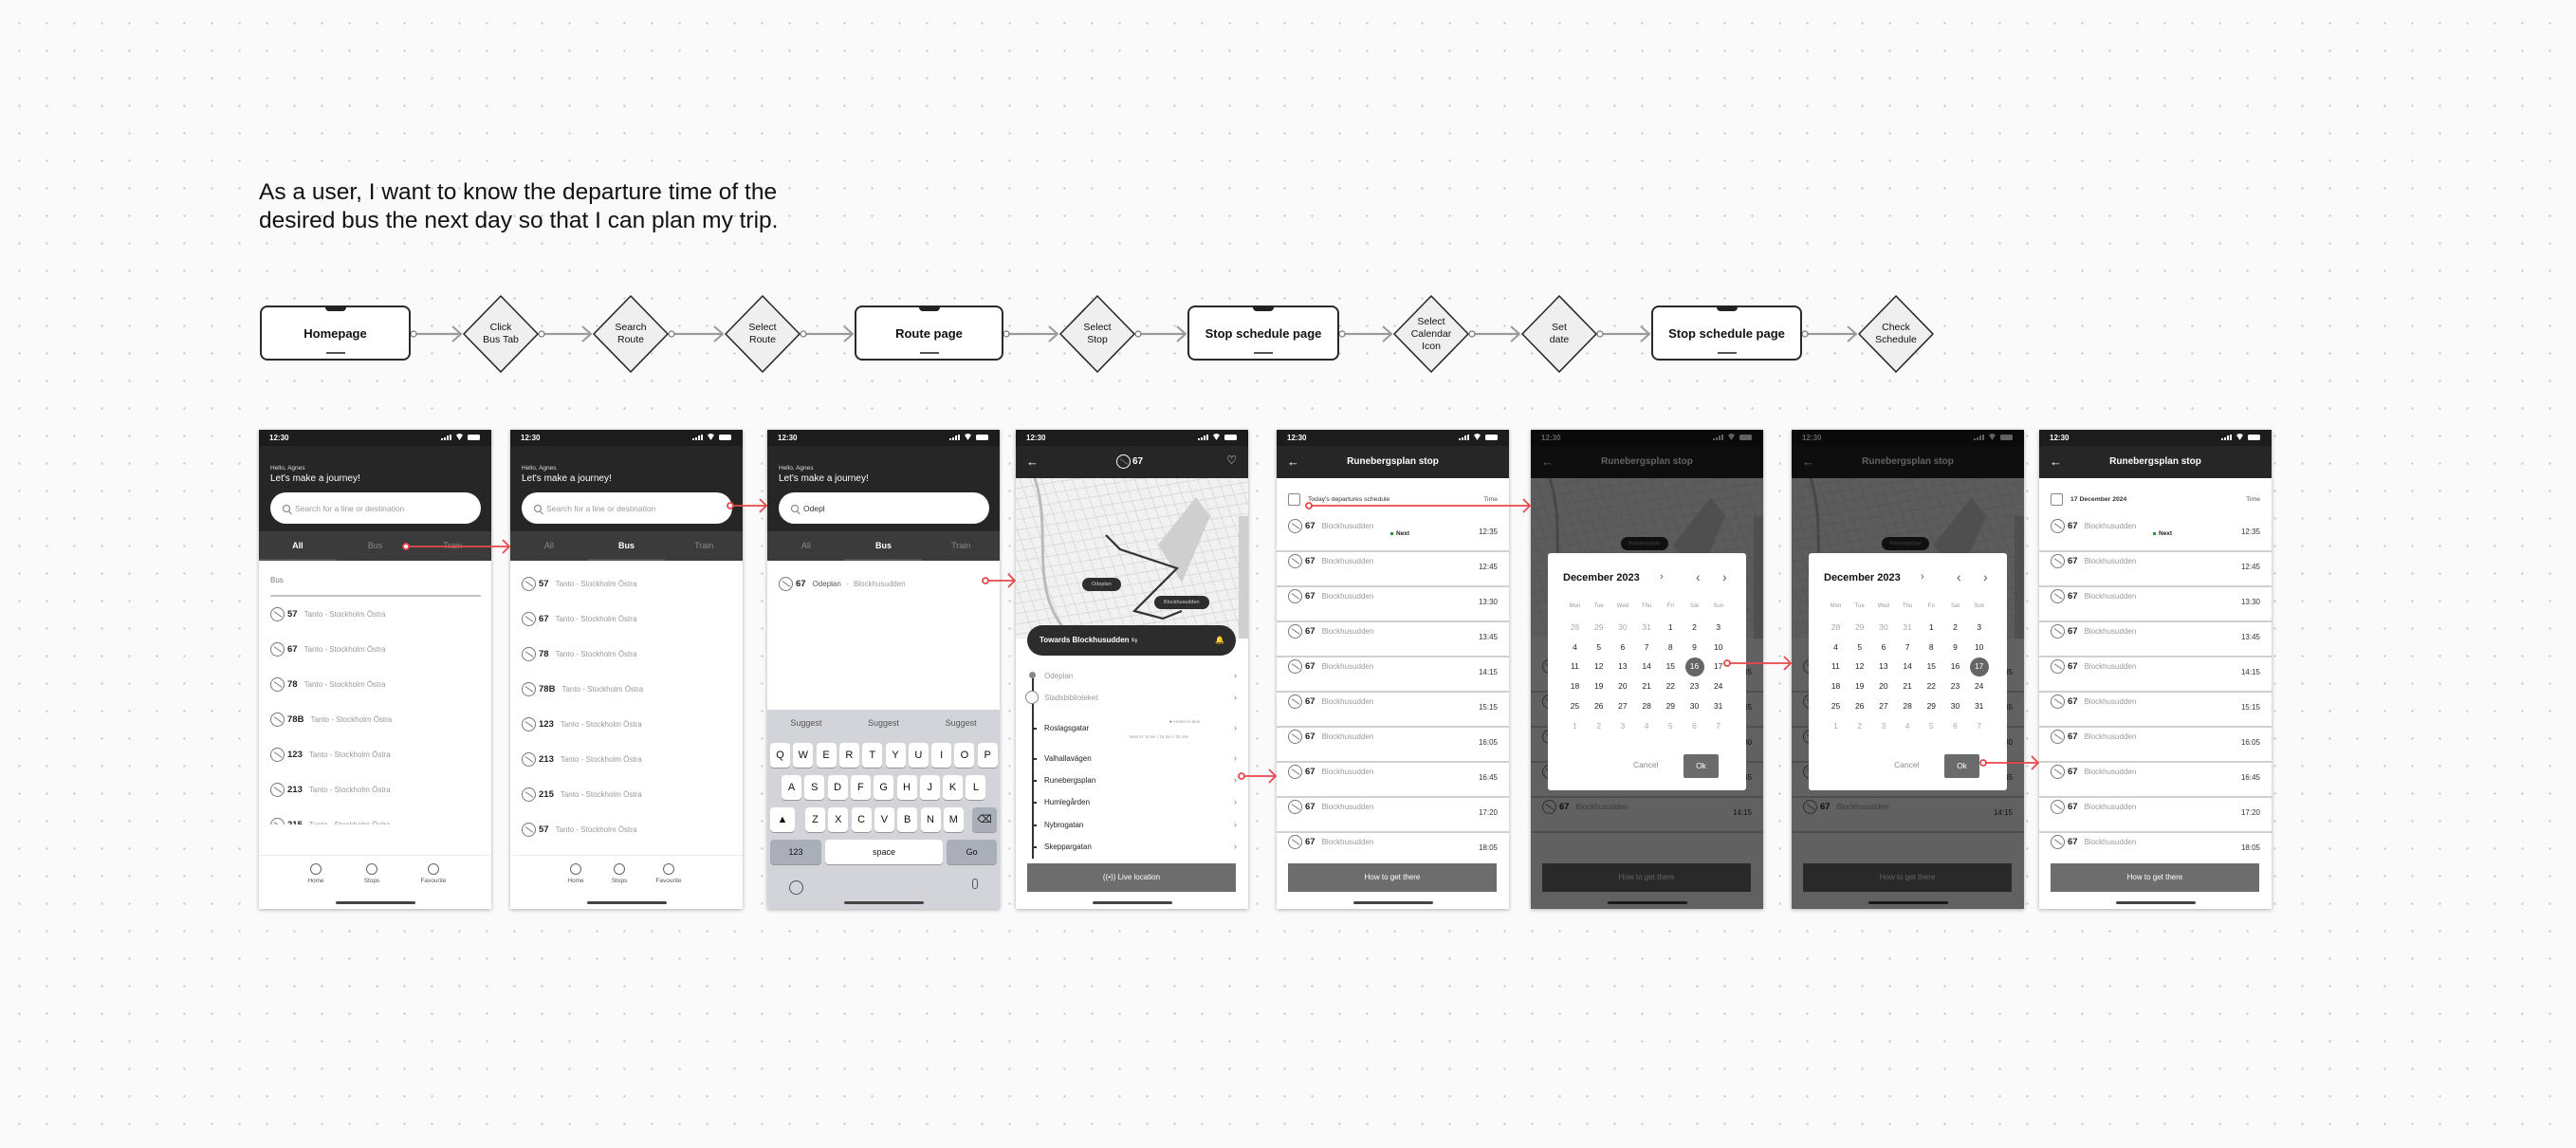  What do you see at coordinates (795, 852) in the screenshot?
I see `numbers-key: 123` at bounding box center [795, 852].